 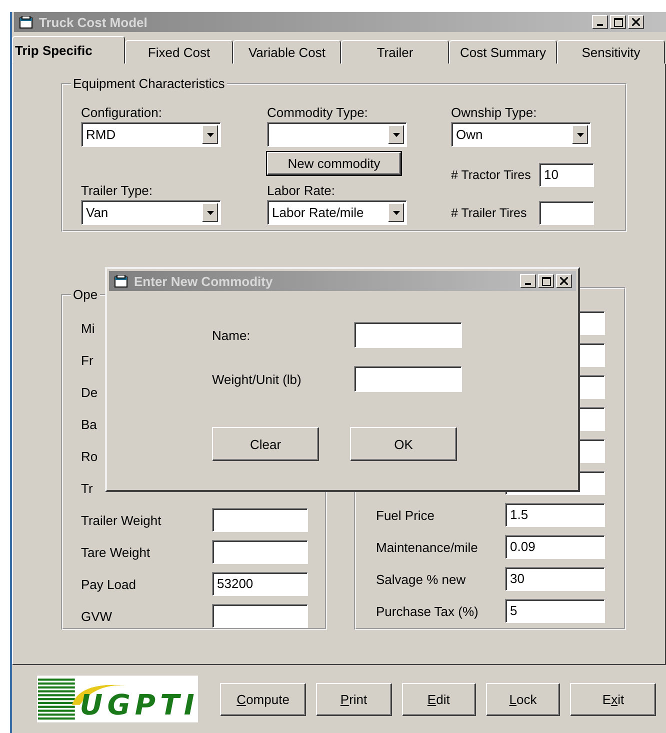 What do you see at coordinates (68, 50) in the screenshot?
I see `tab: Trip Specific` at bounding box center [68, 50].